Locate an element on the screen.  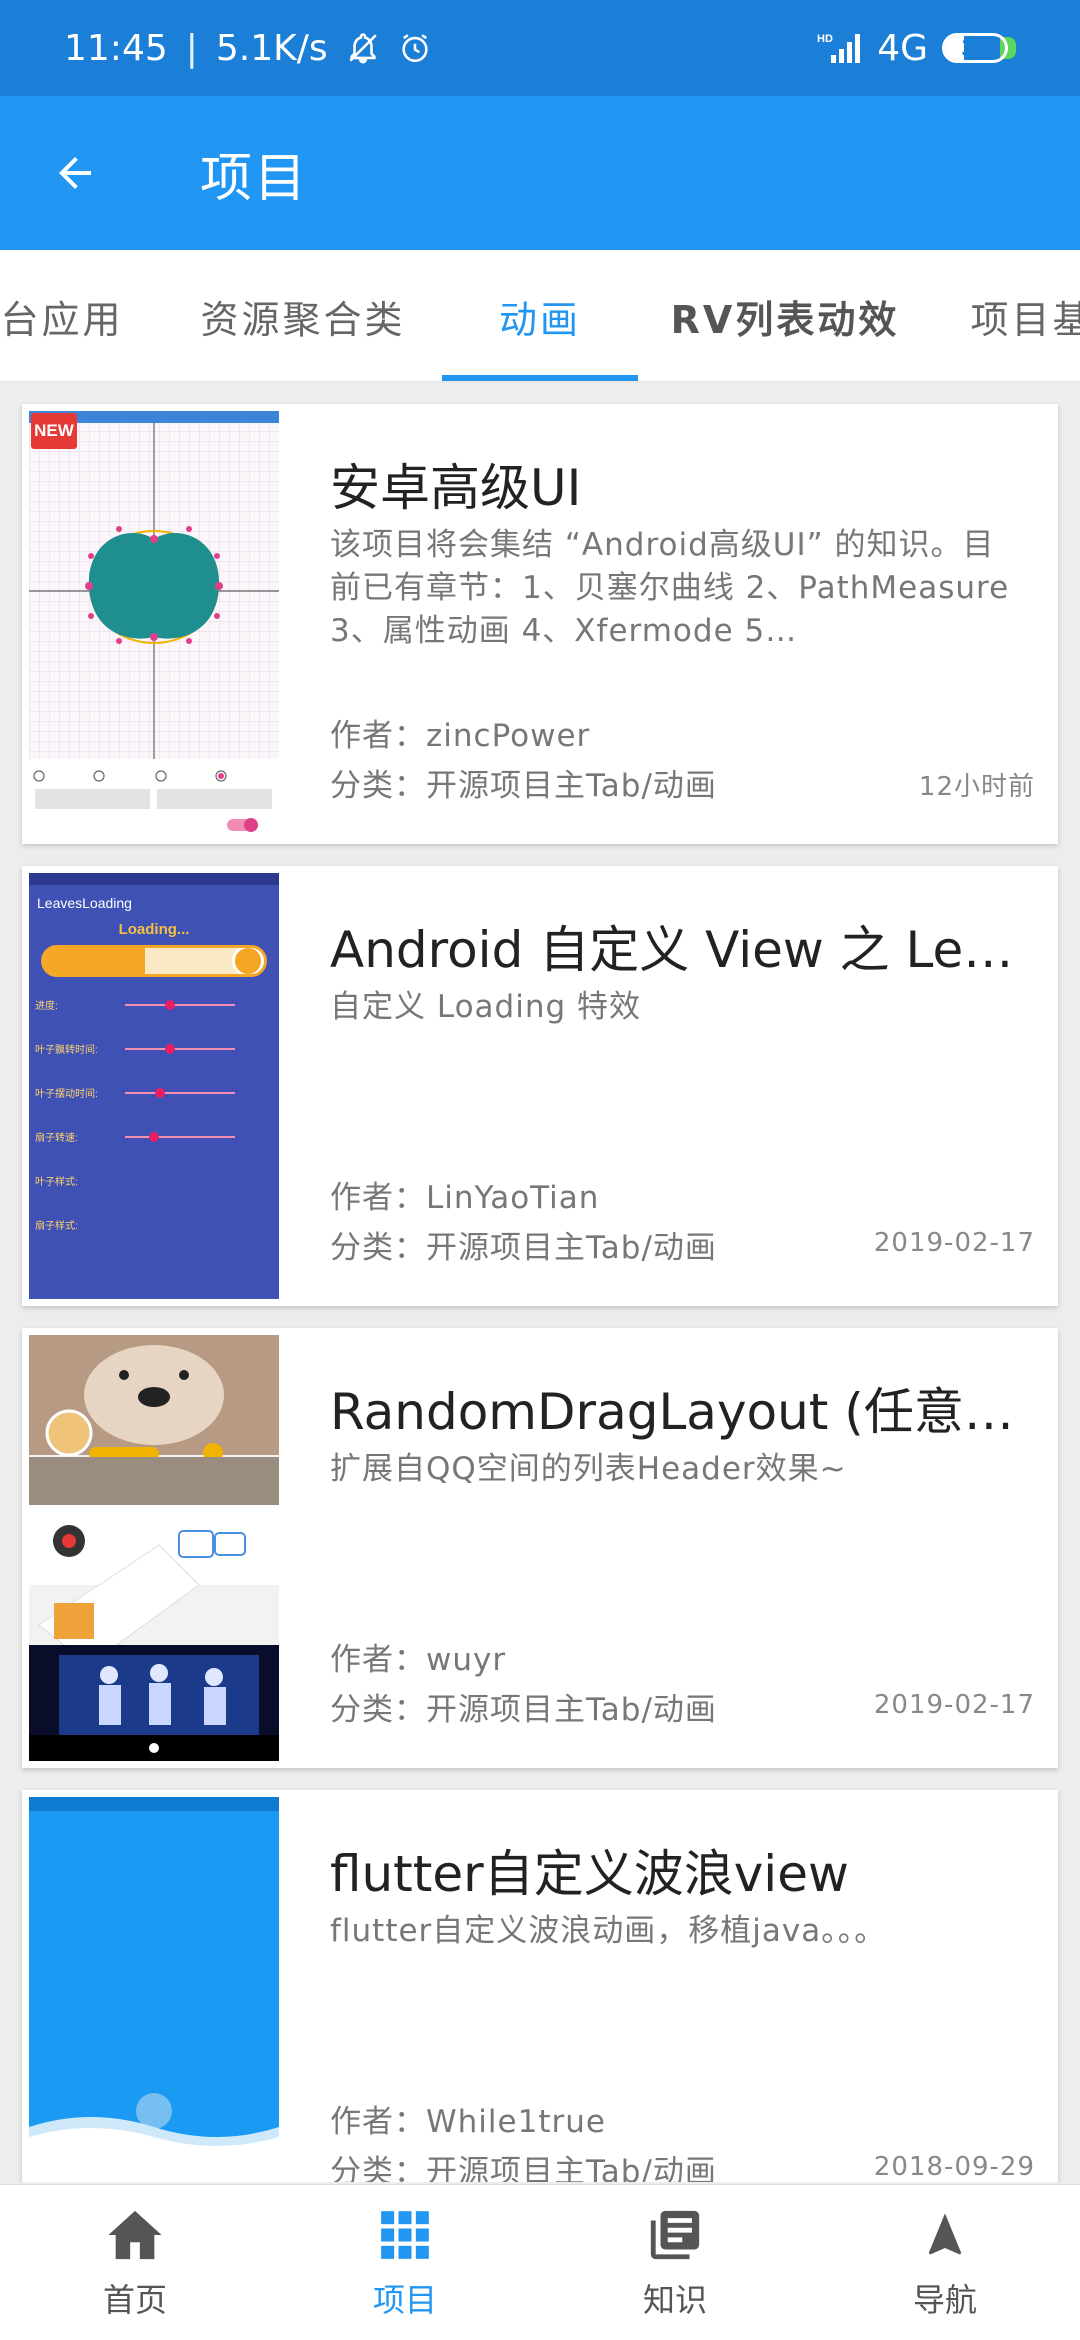
bezier-demo-screenshot is located at coordinates (154, 624).